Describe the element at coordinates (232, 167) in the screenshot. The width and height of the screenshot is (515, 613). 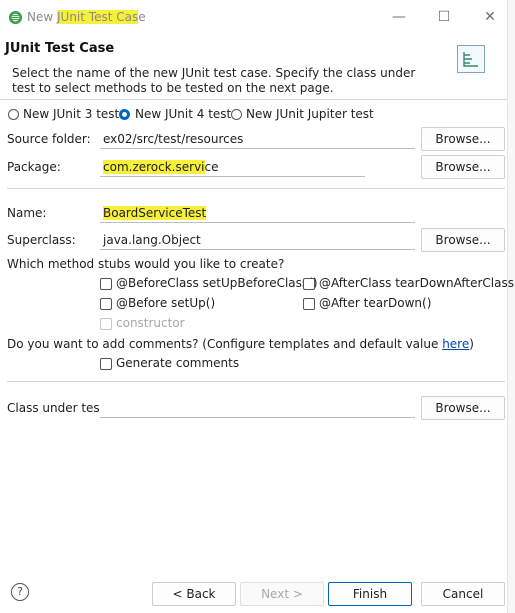
I see `package-field: com.zerock.service` at that location.